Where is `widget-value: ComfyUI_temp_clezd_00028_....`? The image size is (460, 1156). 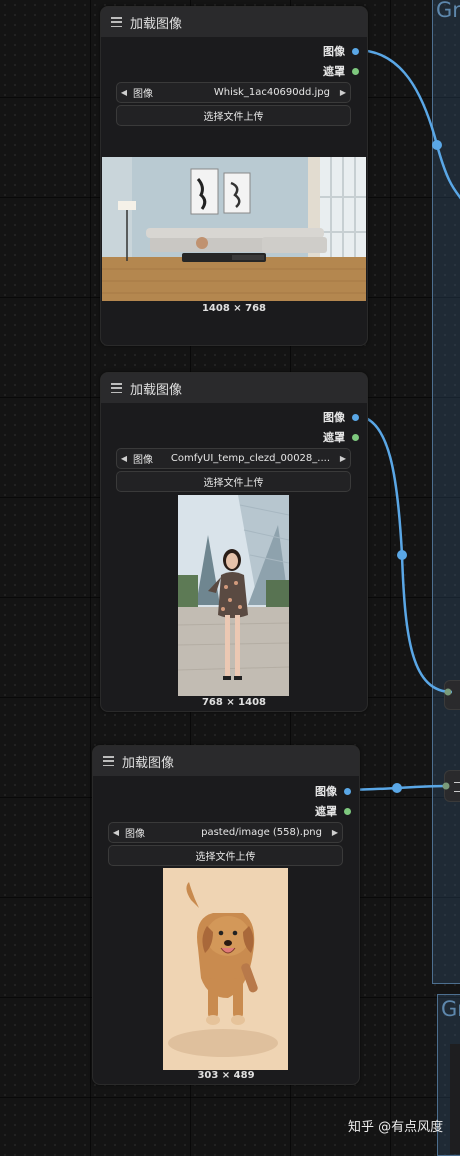
widget-value: ComfyUI_temp_clezd_00028_.... is located at coordinates (250, 458).